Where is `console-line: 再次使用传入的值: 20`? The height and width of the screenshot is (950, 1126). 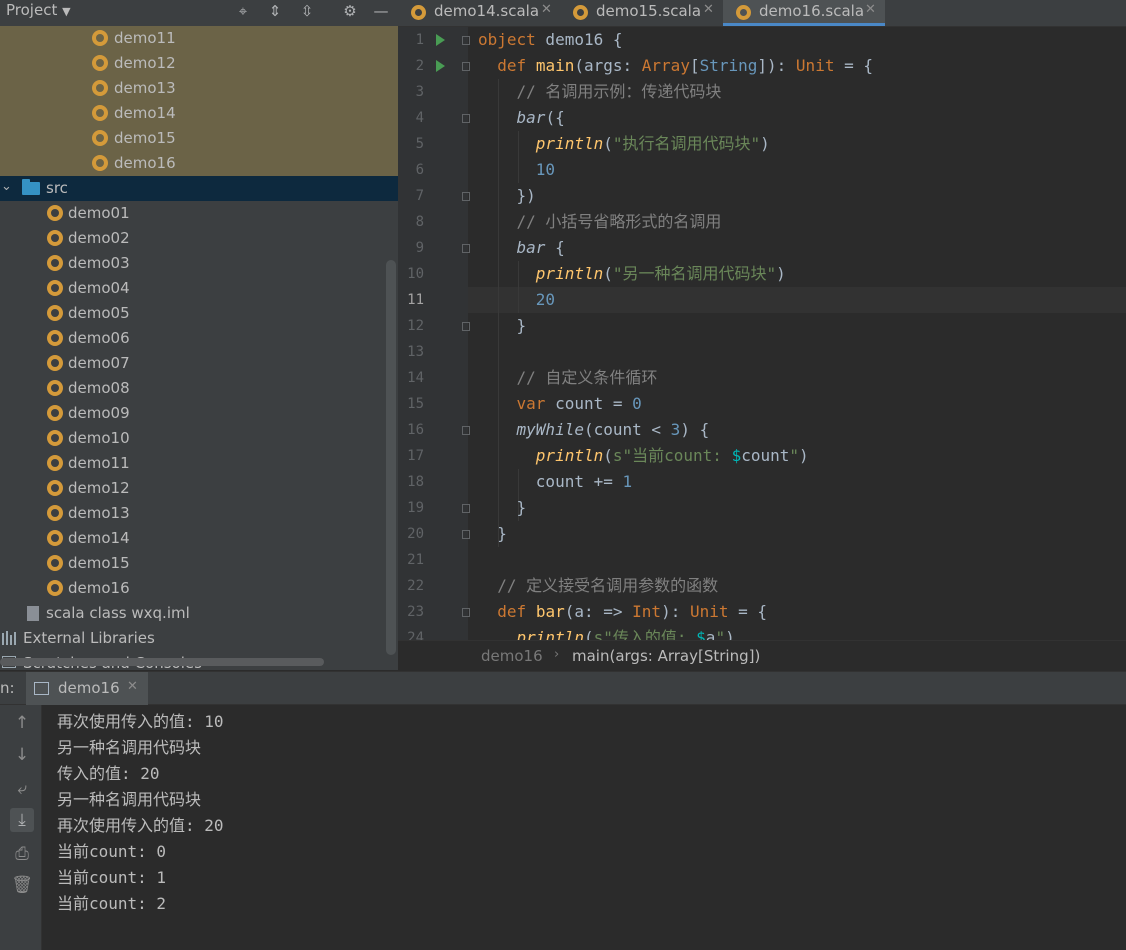 console-line: 再次使用传入的值: 20 is located at coordinates (140, 825).